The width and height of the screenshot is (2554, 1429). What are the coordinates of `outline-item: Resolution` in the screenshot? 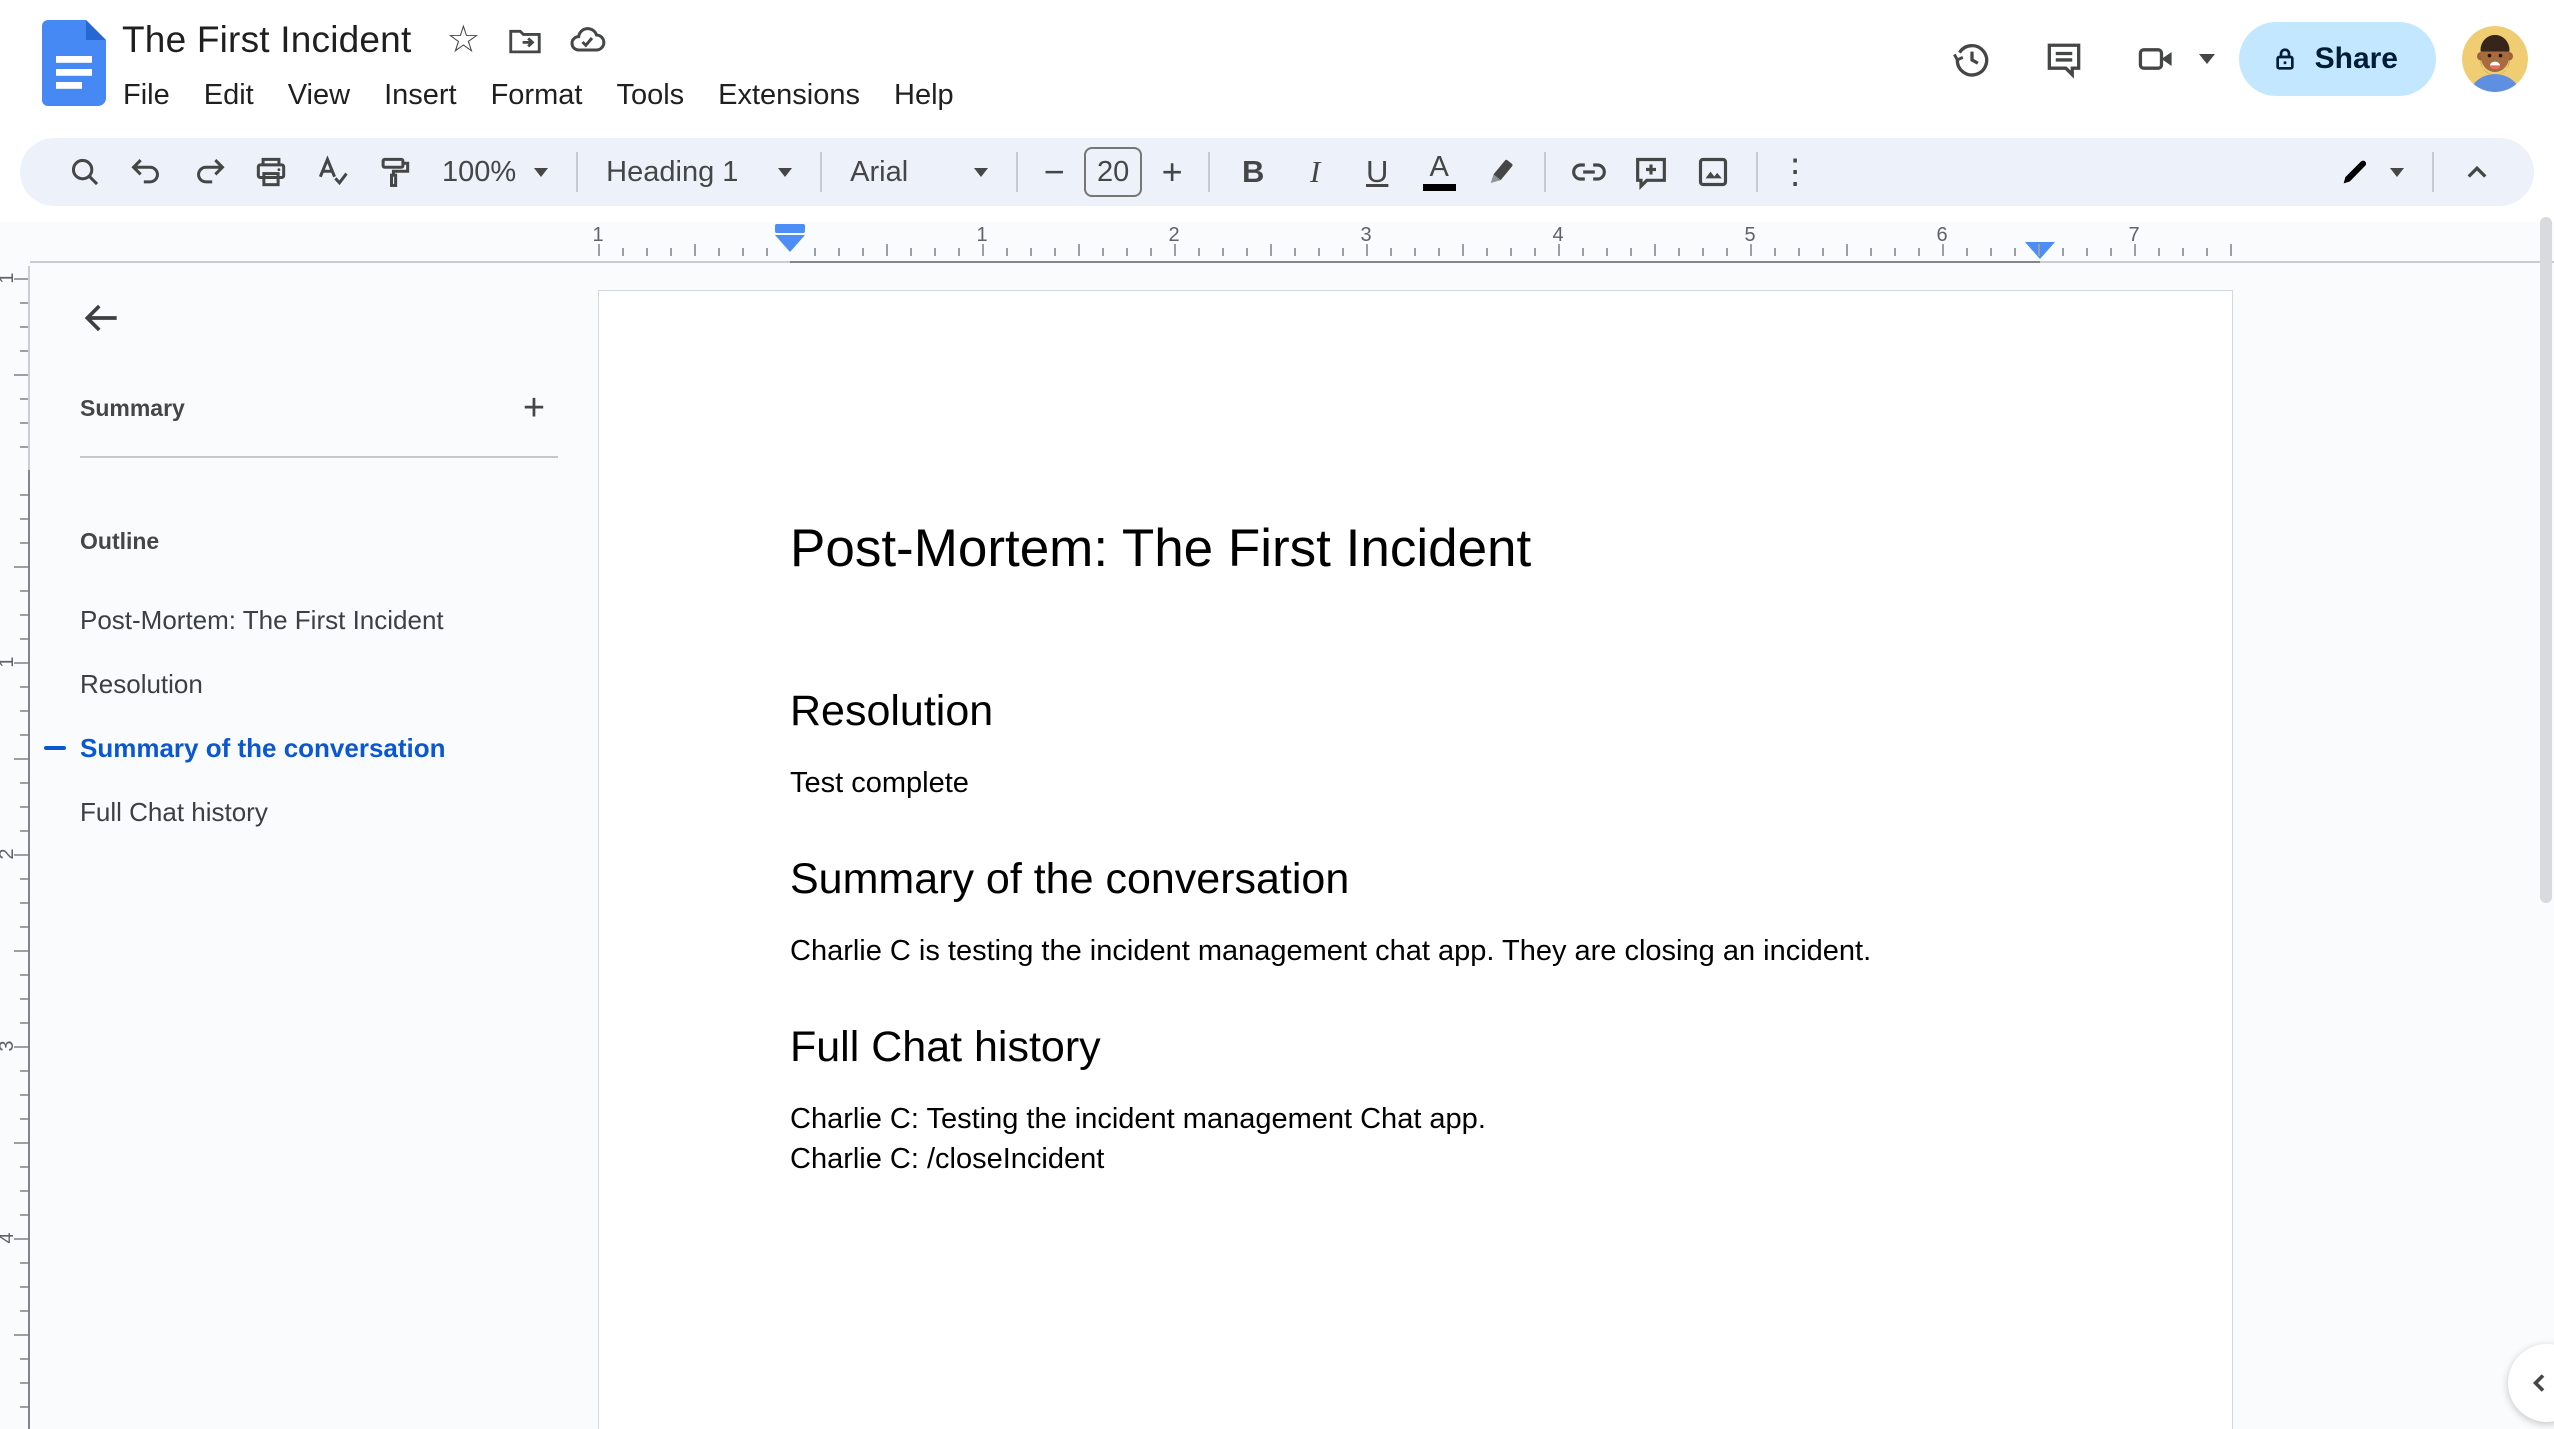 It's located at (310, 684).